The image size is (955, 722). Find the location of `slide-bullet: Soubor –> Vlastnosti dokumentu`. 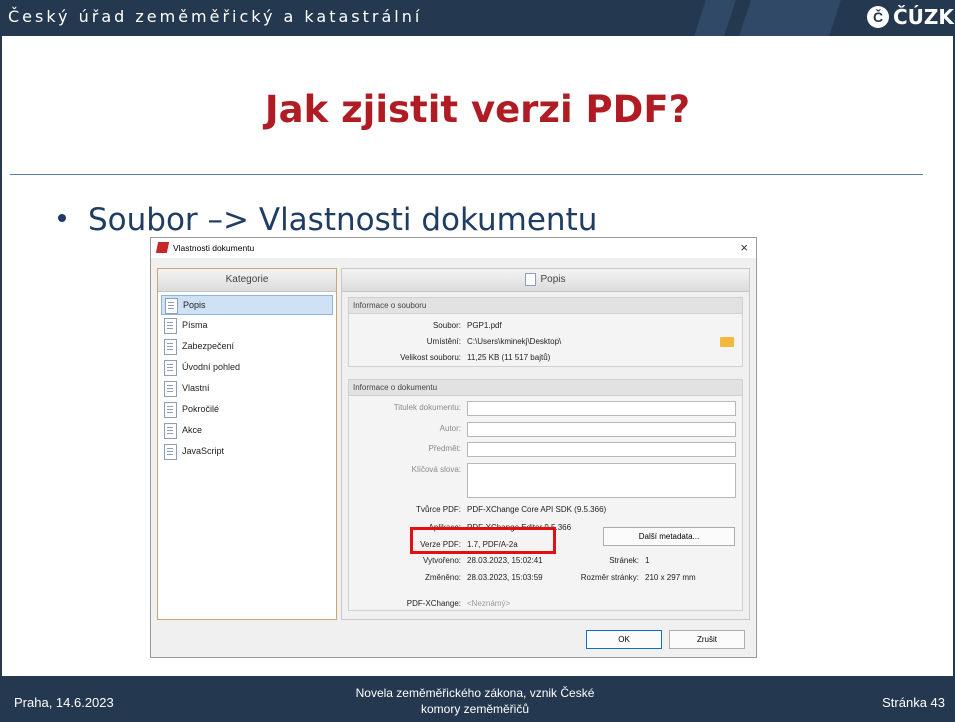

slide-bullet: Soubor –> Vlastnosti dokumentu is located at coordinates (327, 220).